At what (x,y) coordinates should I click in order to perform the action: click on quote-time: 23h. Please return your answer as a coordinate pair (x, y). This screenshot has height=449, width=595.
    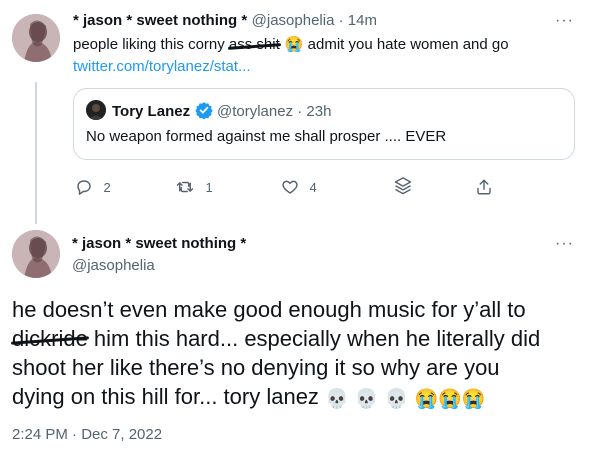
    Looking at the image, I should click on (319, 111).